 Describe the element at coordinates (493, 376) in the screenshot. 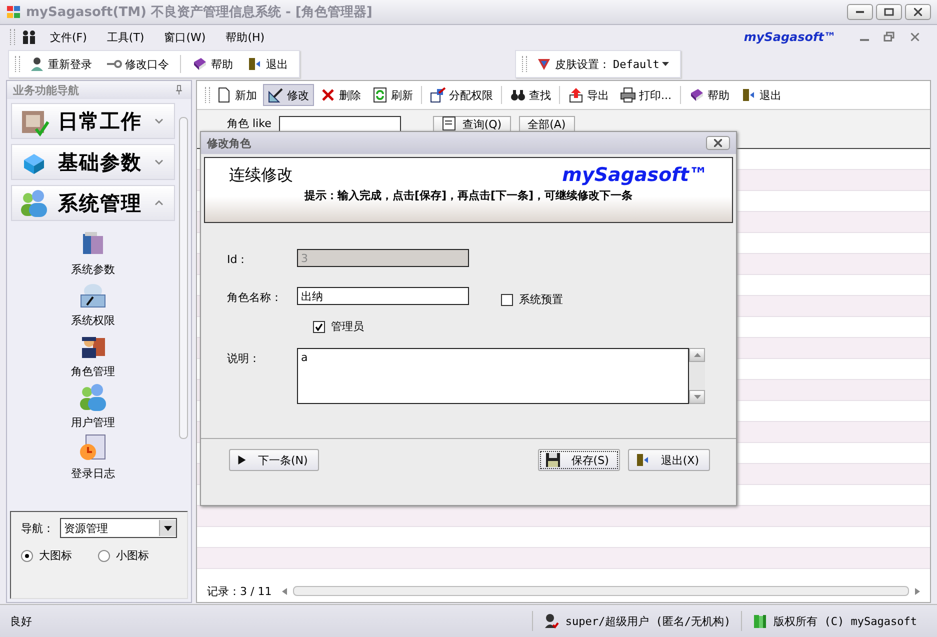

I see `description-field: a` at that location.